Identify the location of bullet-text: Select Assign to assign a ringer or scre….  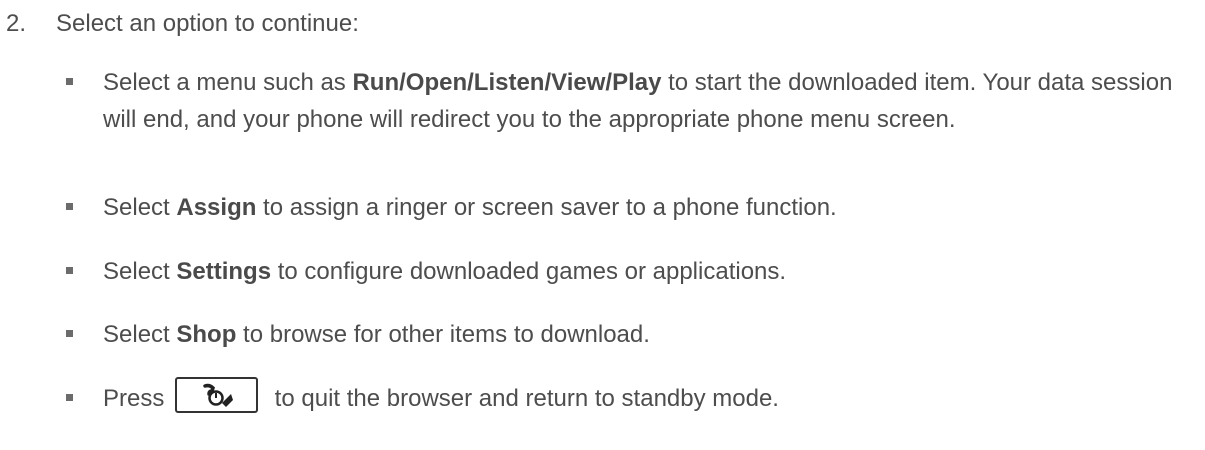
(470, 207).